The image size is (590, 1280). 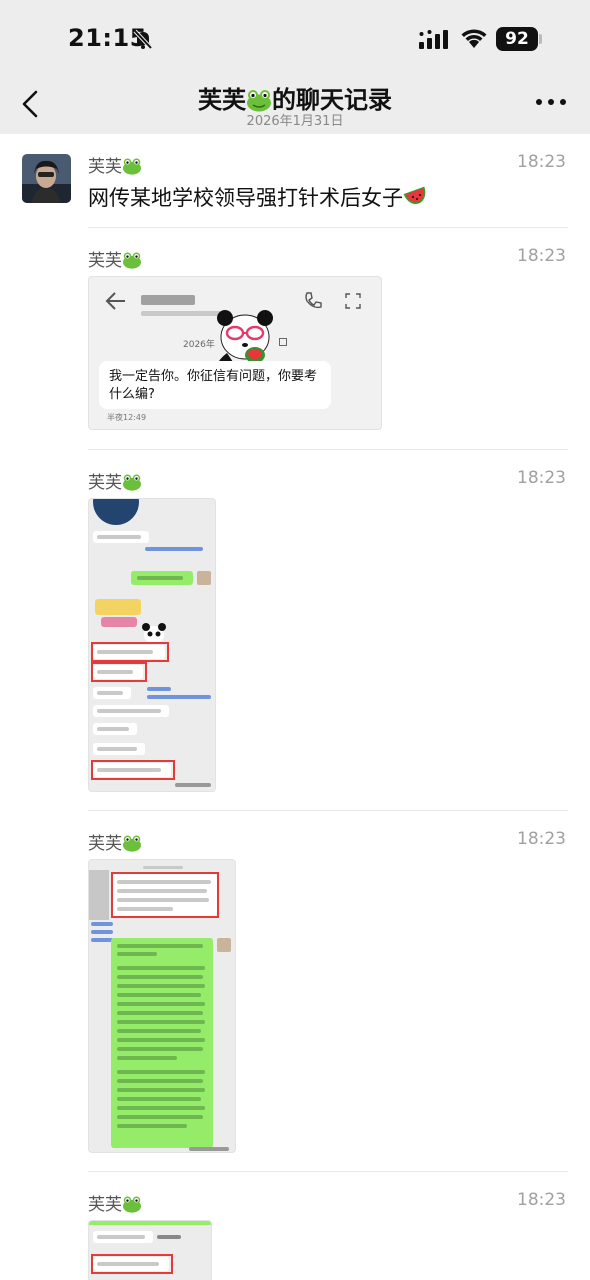 I want to click on phone-icon, so click(x=313, y=300).